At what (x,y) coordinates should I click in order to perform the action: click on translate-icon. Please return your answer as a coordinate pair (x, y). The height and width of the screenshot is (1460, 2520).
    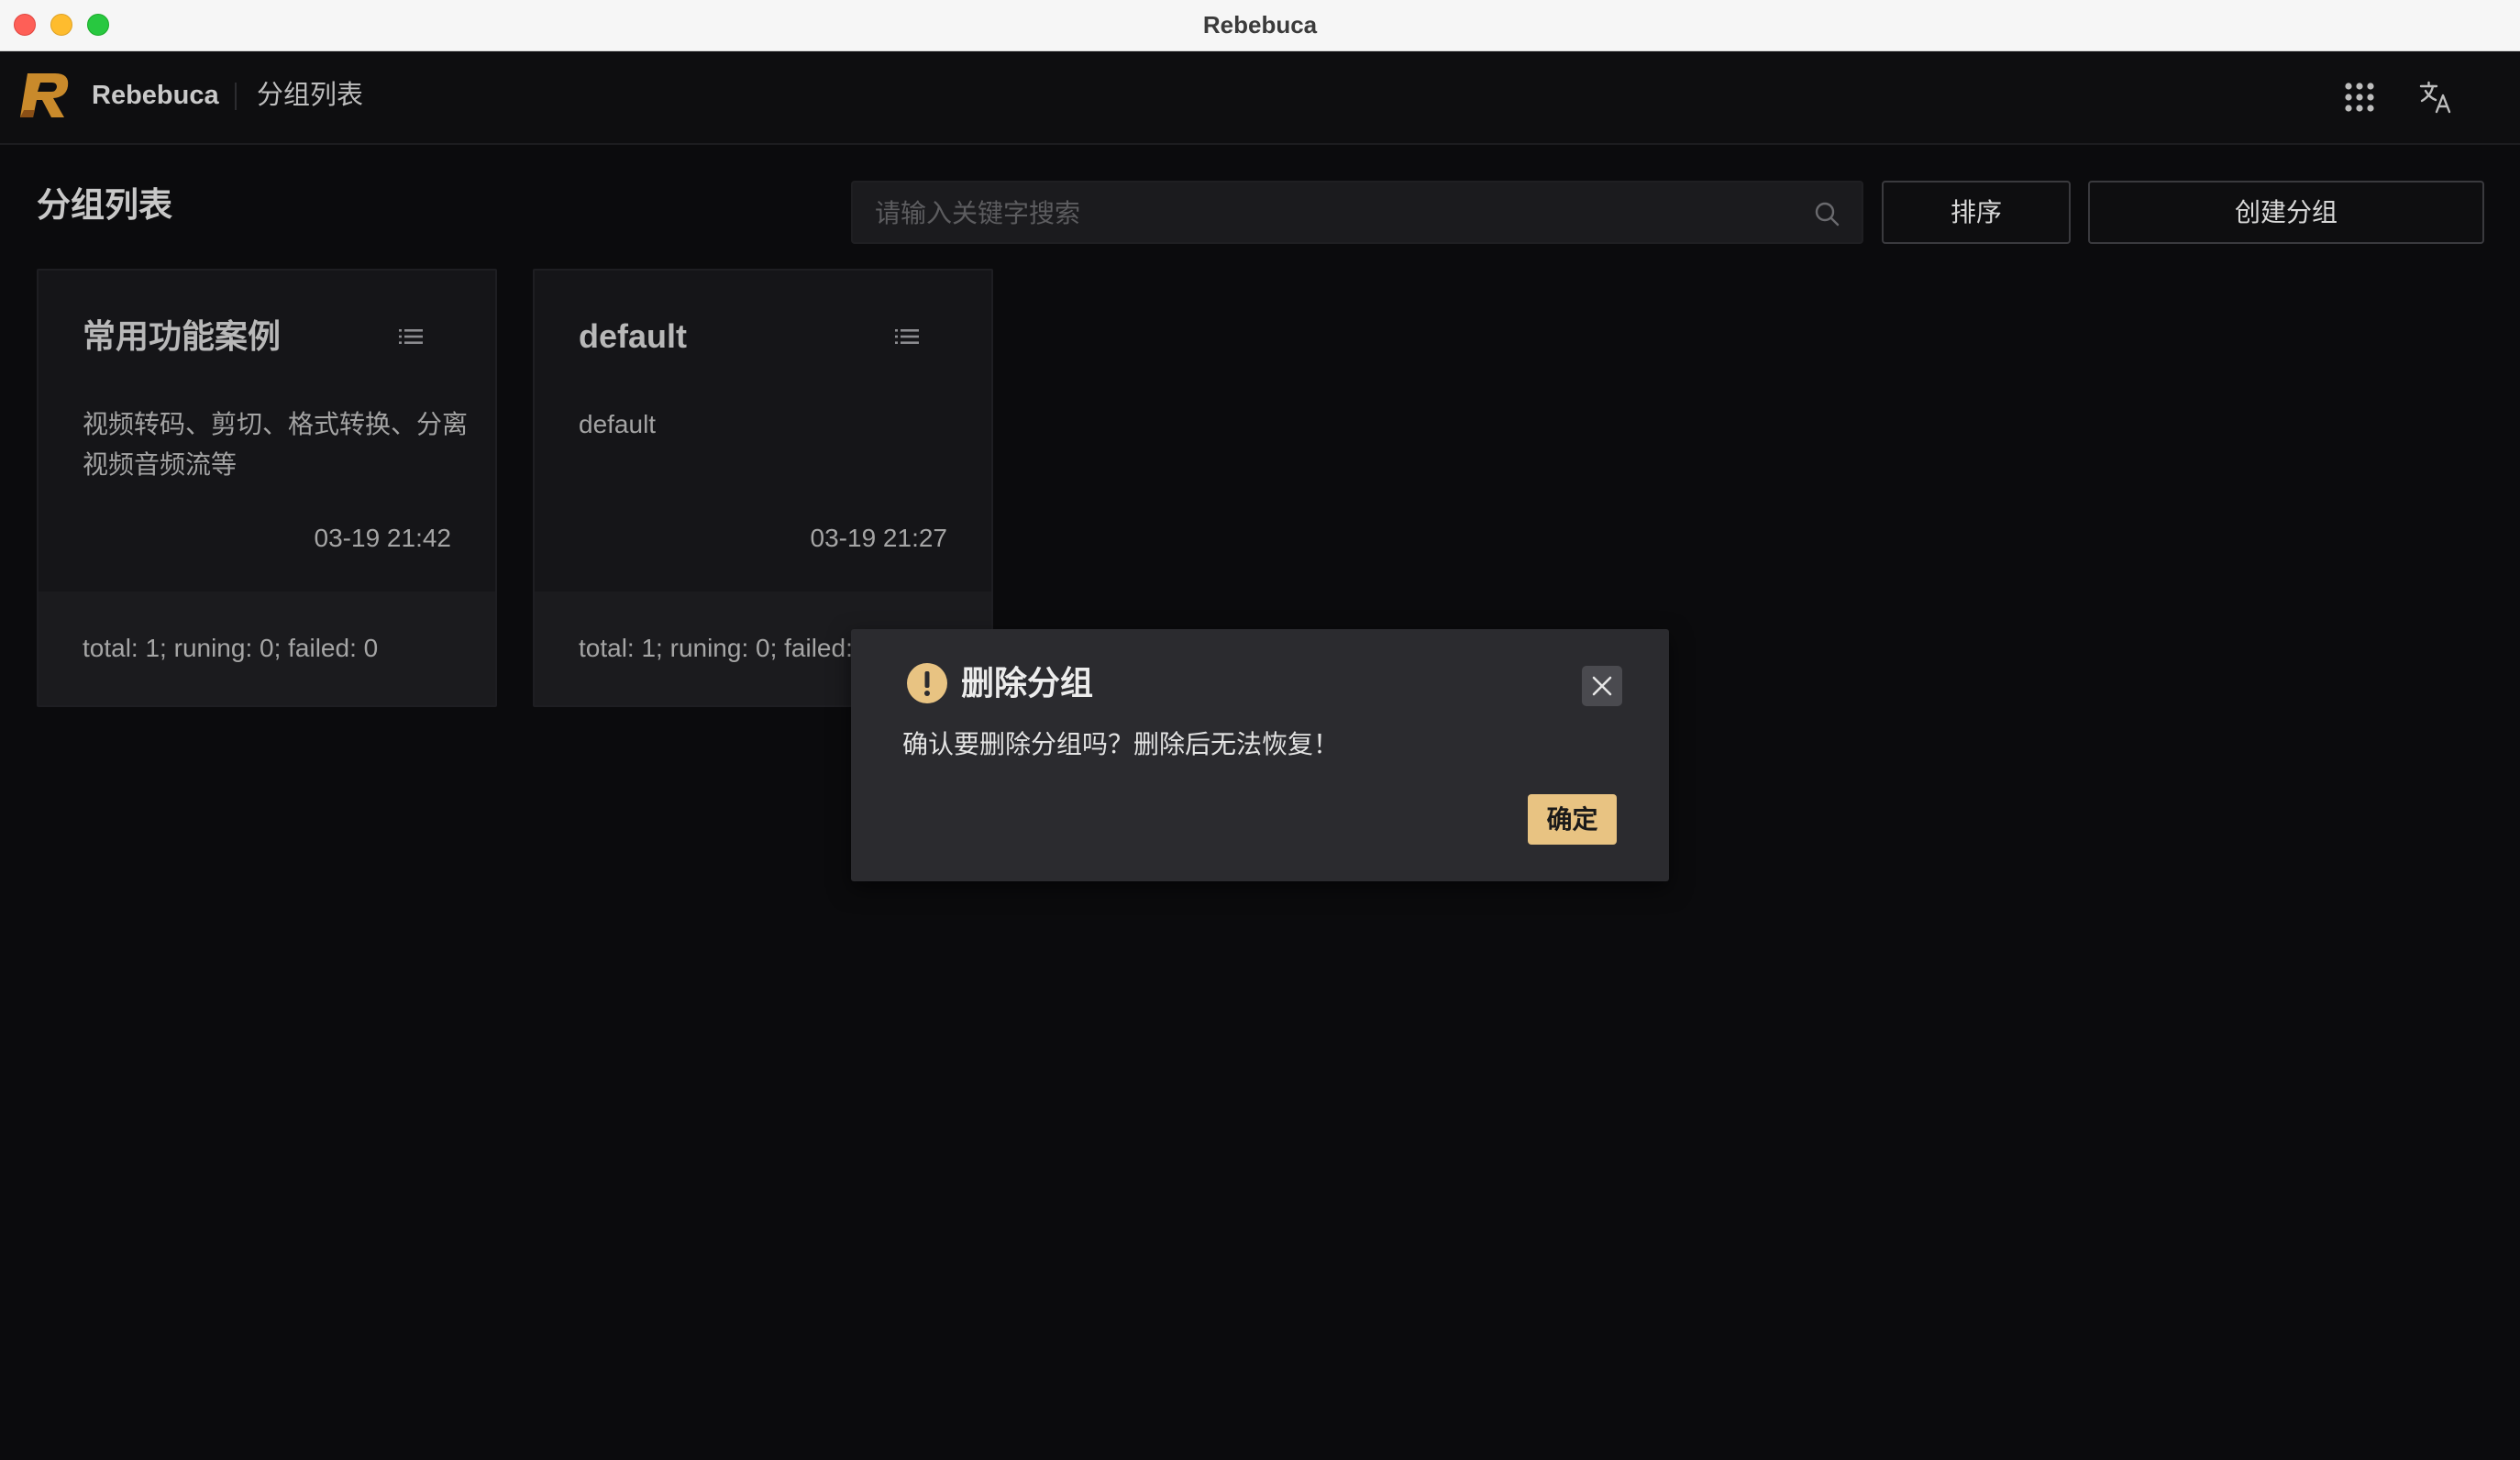
    Looking at the image, I should click on (2436, 97).